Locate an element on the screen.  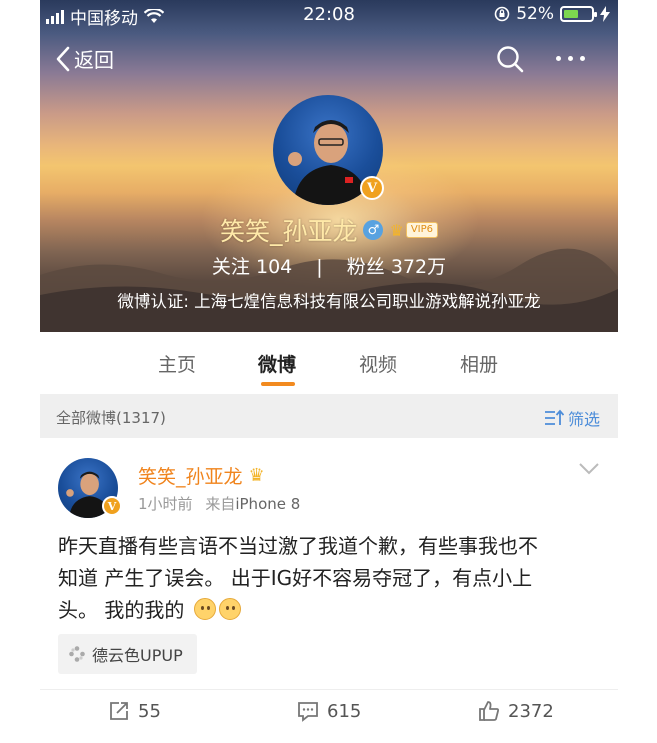
chevron-left-icon is located at coordinates (63, 58).